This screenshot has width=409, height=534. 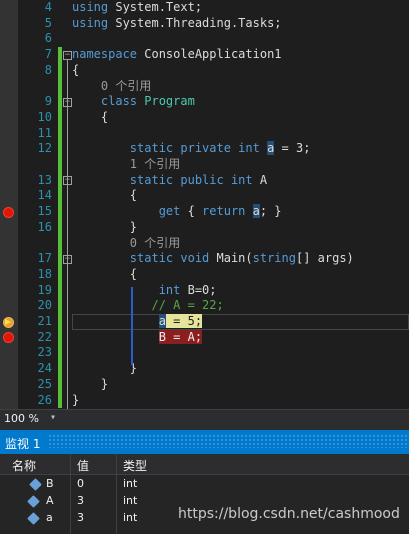 I want to click on code-token: 1 个引用, so click(x=126, y=164).